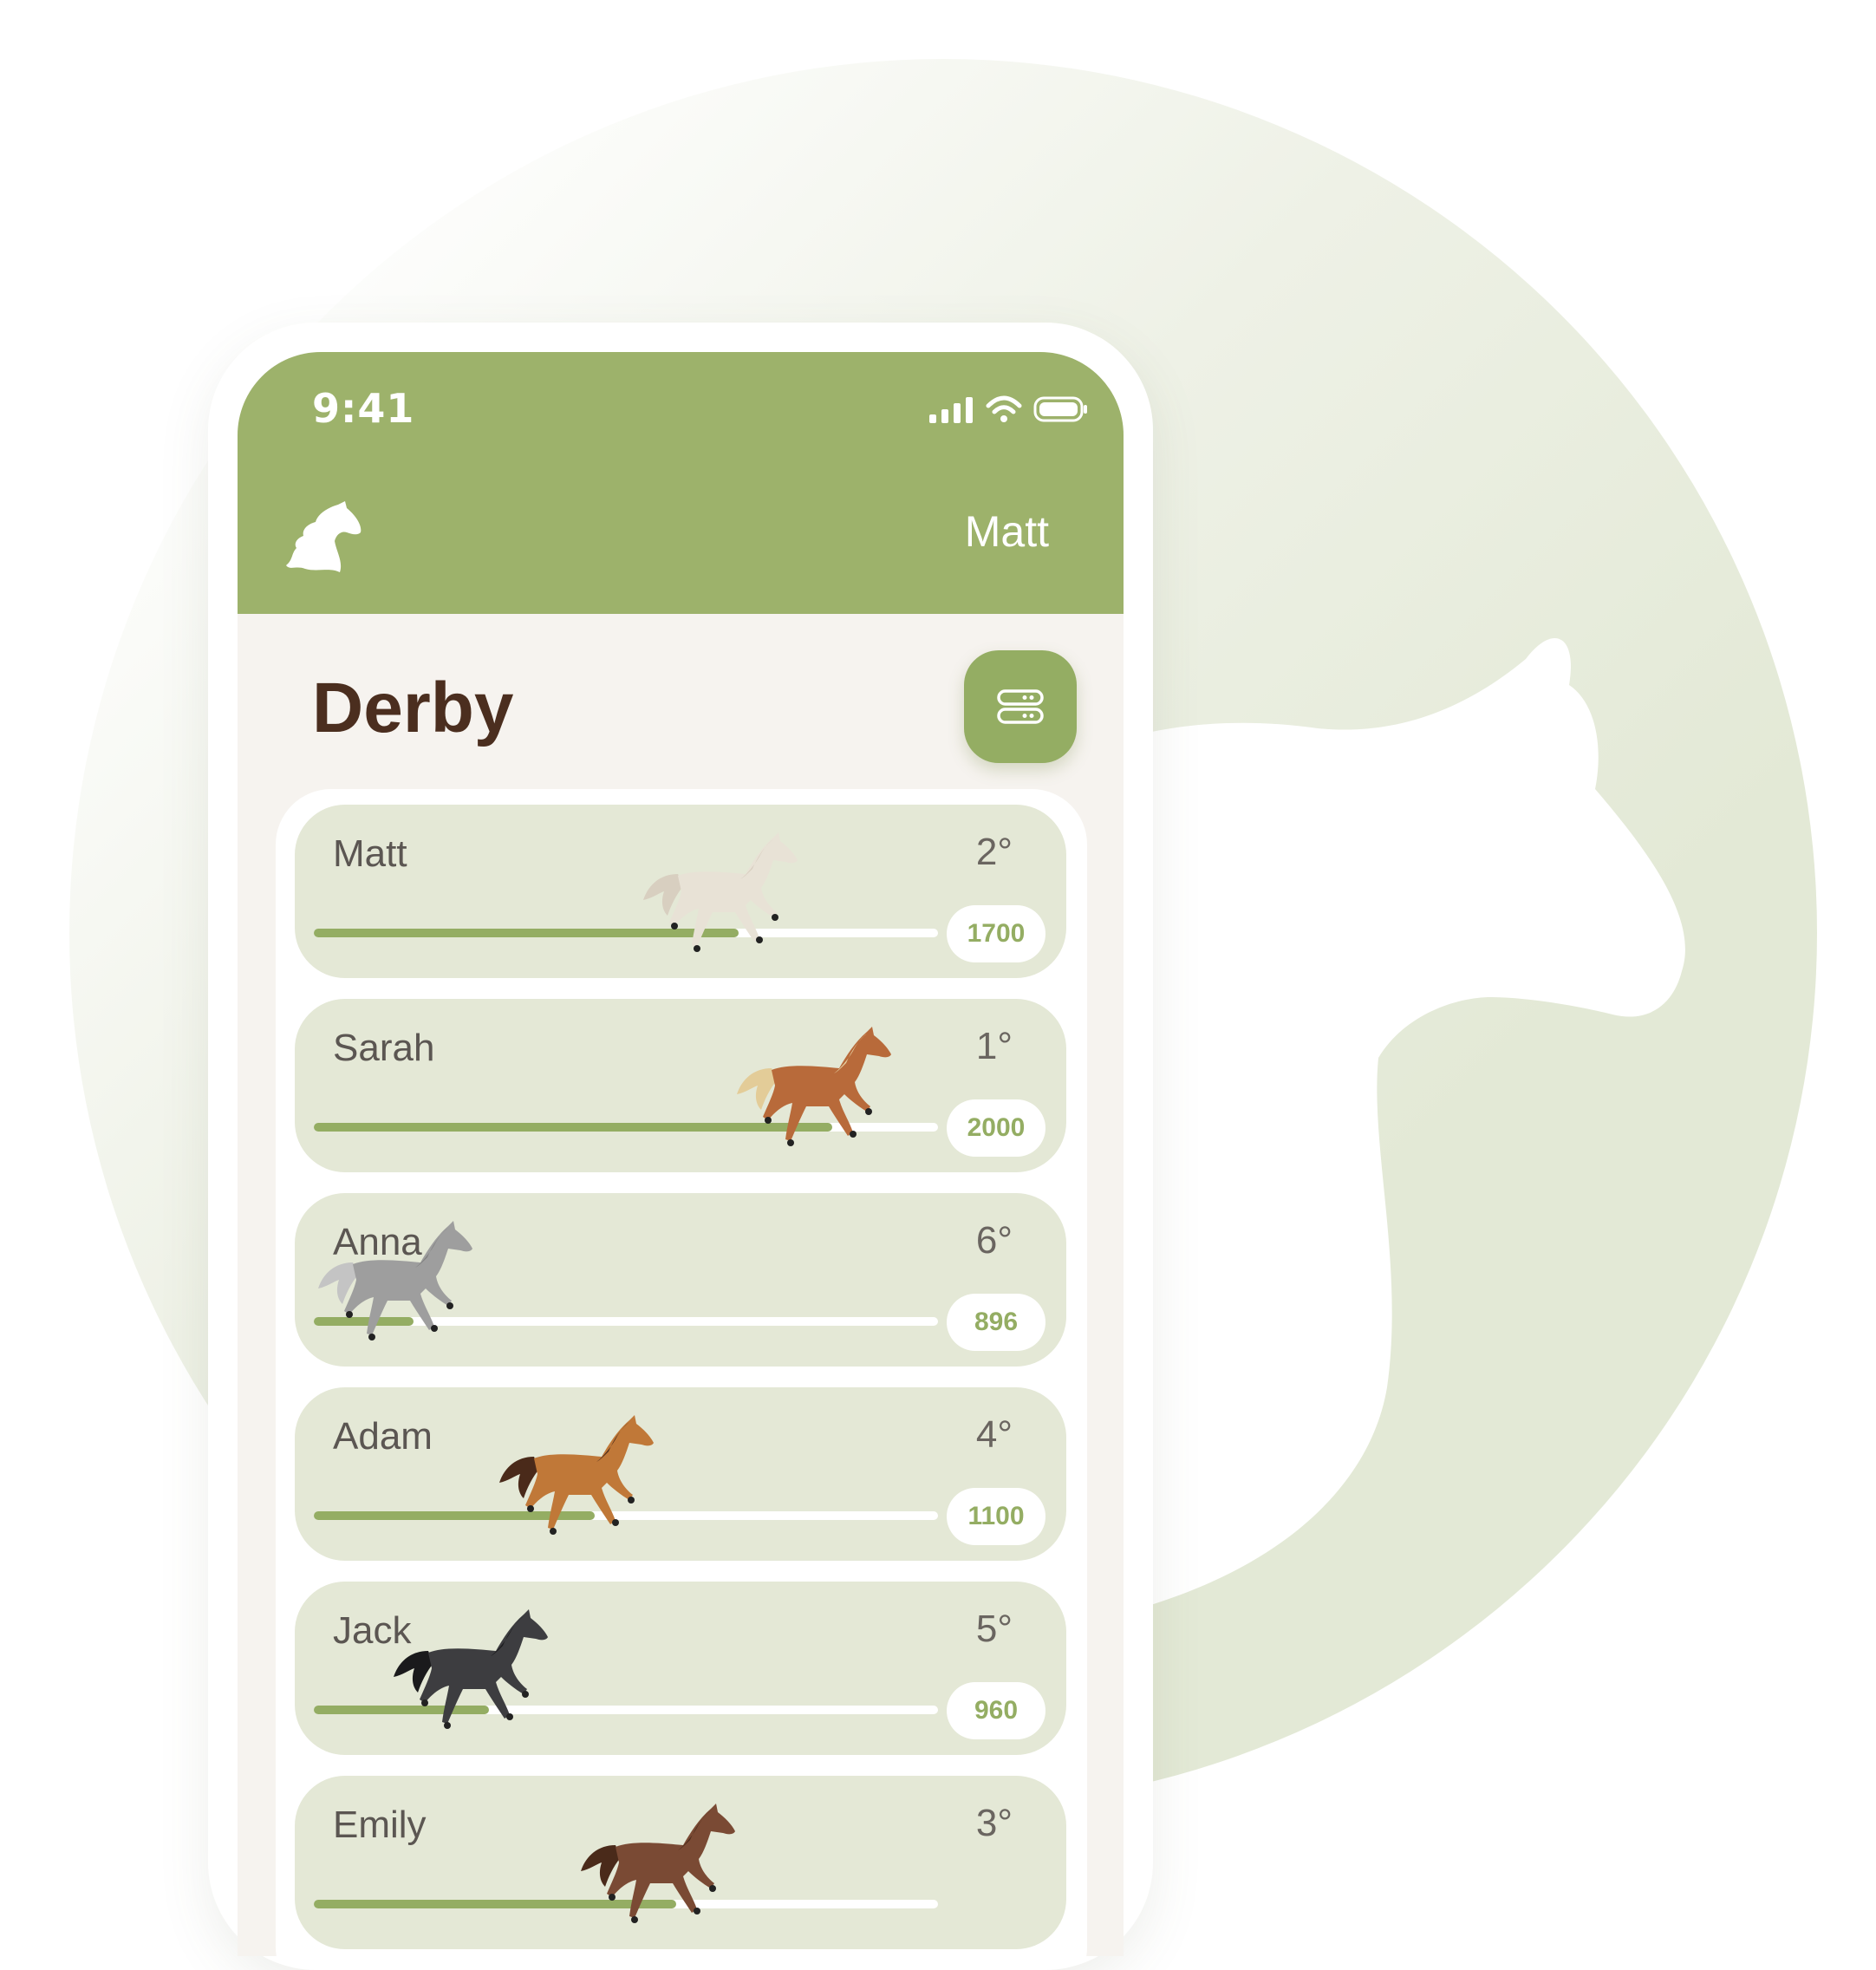  Describe the element at coordinates (370, 853) in the screenshot. I see `racer-name: Matt` at that location.